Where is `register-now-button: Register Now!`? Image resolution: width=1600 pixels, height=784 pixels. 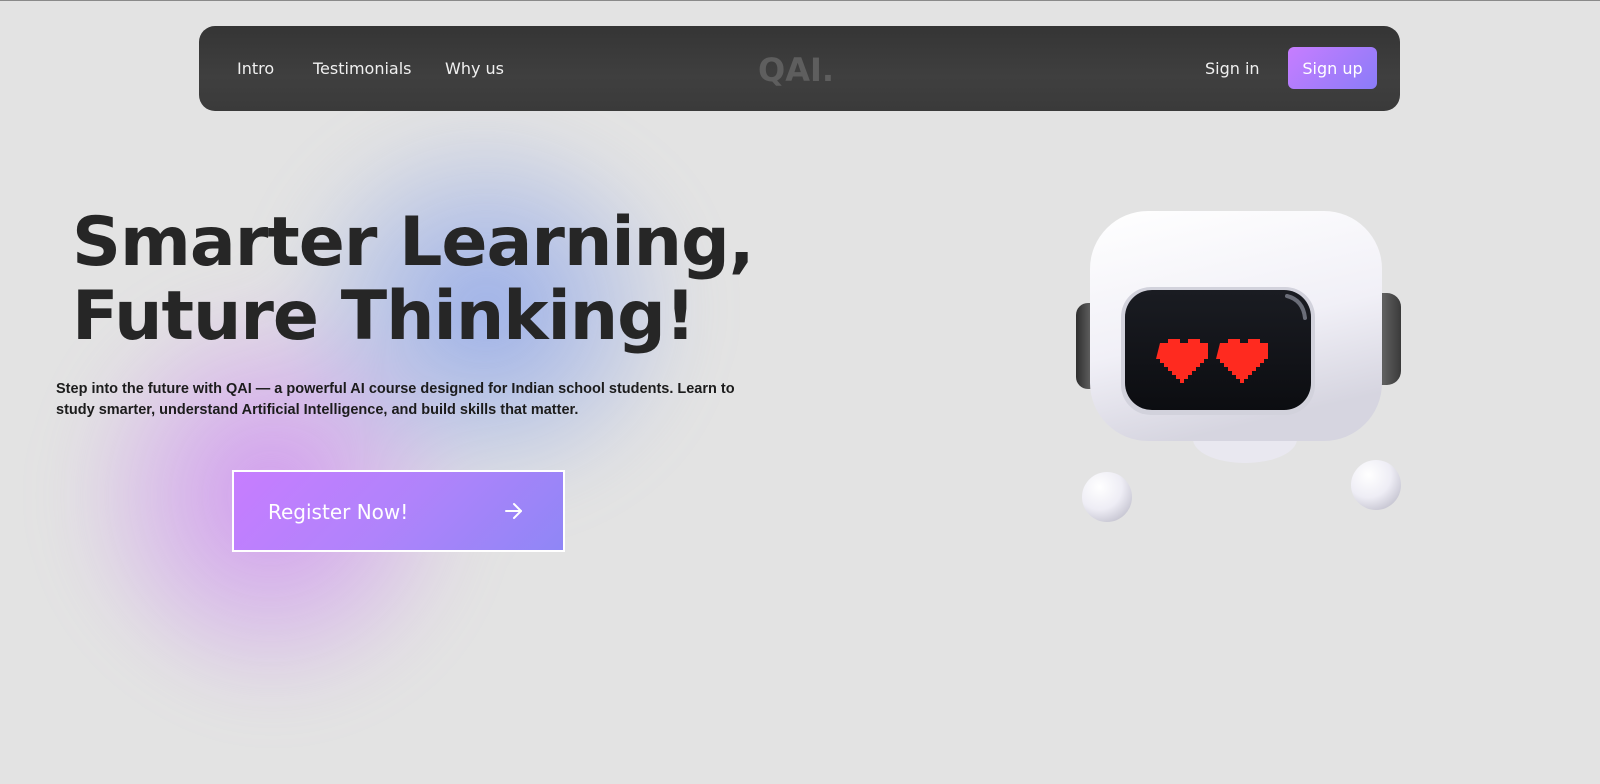
register-now-button: Register Now! is located at coordinates (398, 511).